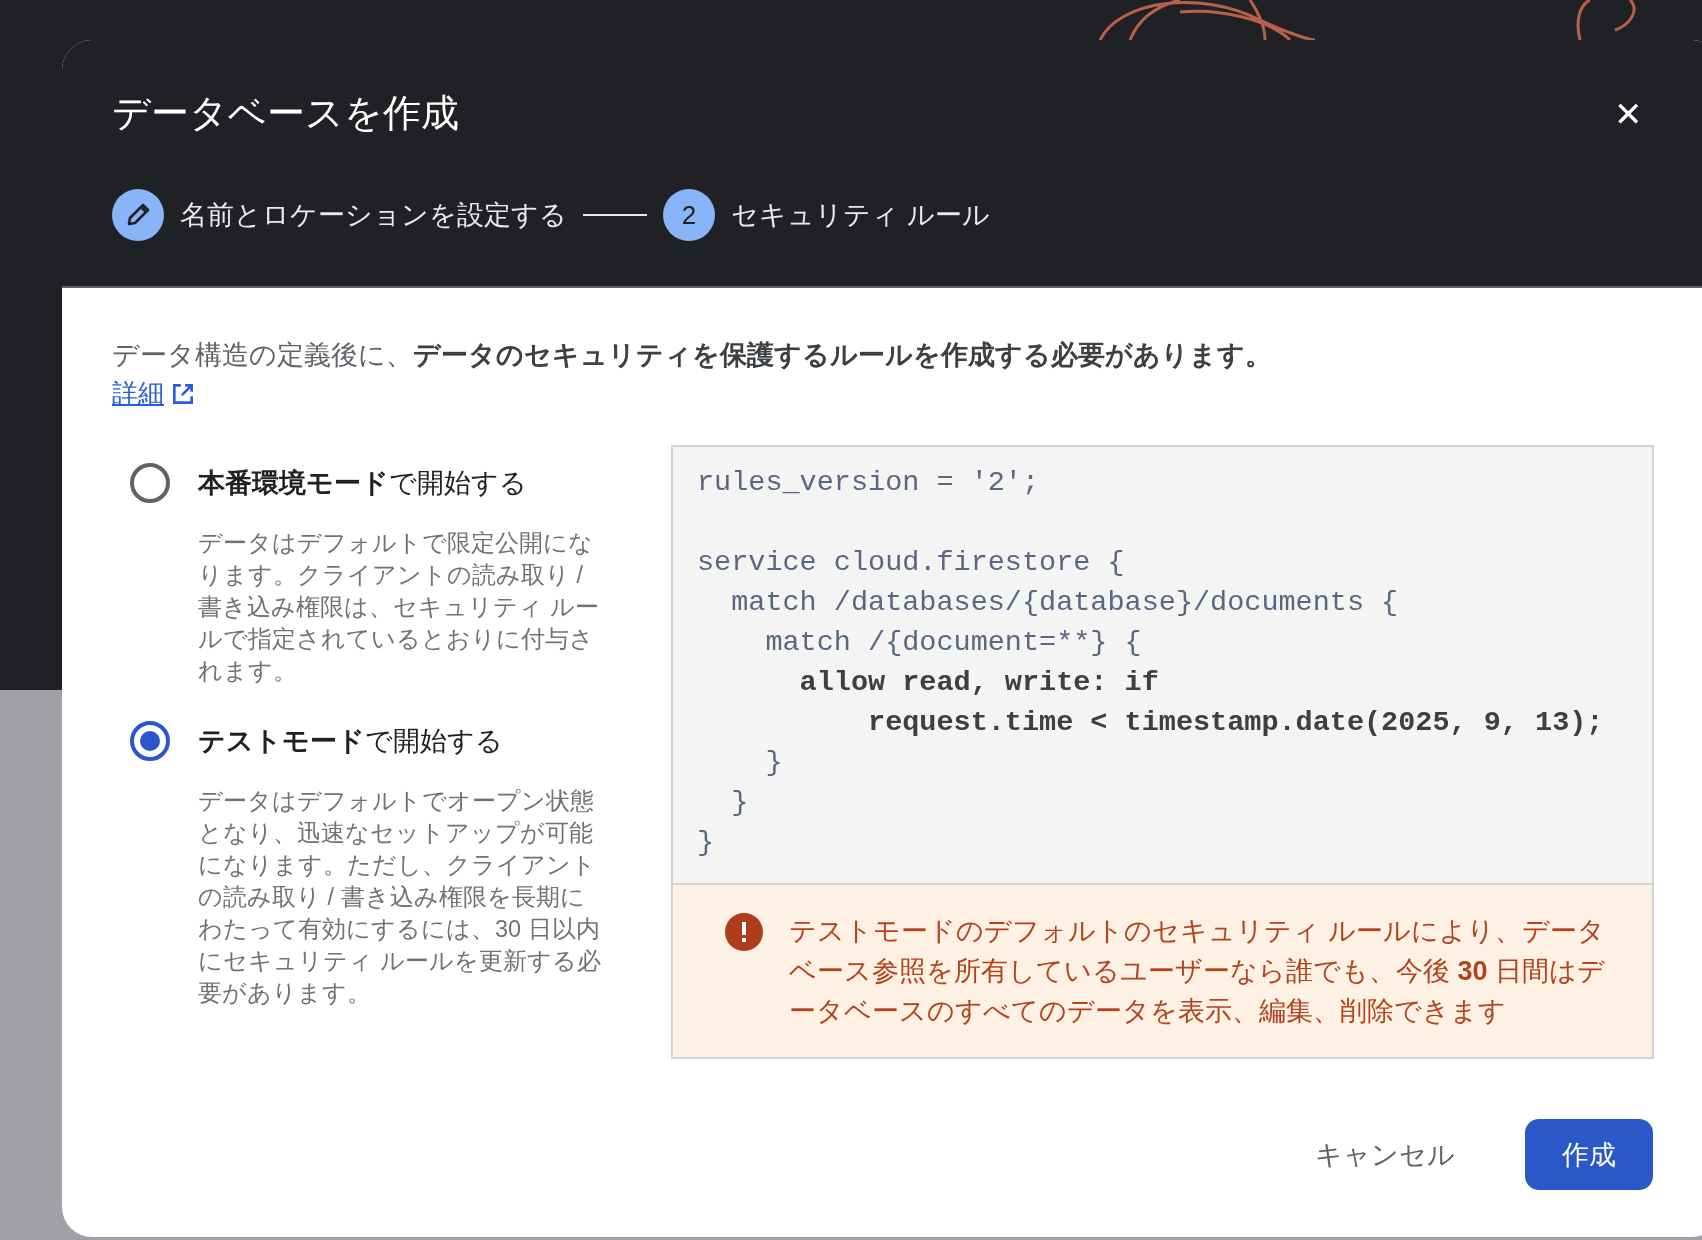 The height and width of the screenshot is (1240, 1702). What do you see at coordinates (868, 483) in the screenshot?
I see `code-line: rules_version = '2';` at bounding box center [868, 483].